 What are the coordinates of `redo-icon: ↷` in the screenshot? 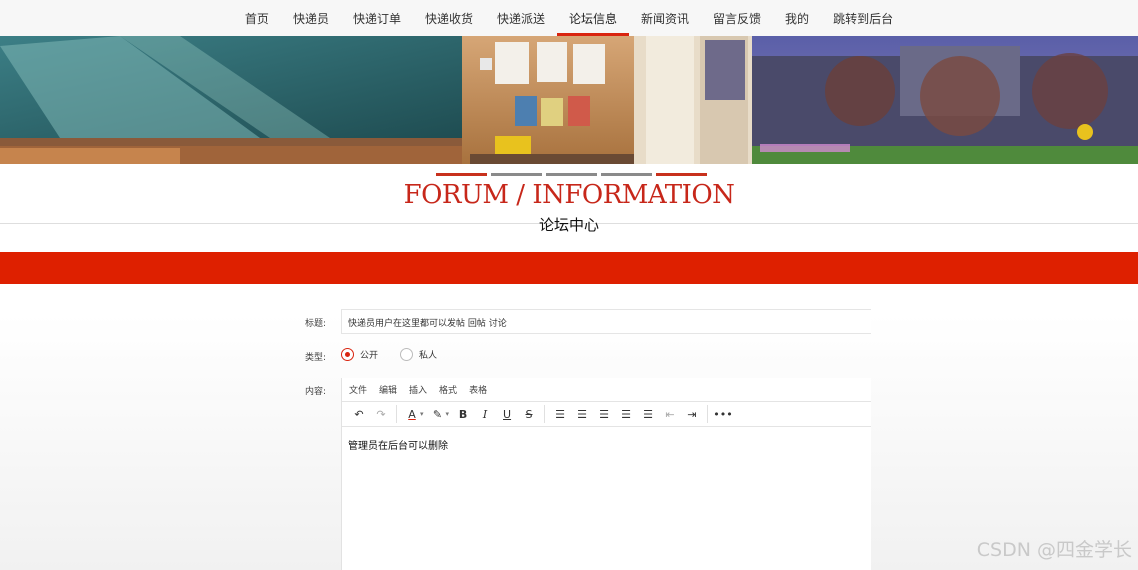 It's located at (381, 414).